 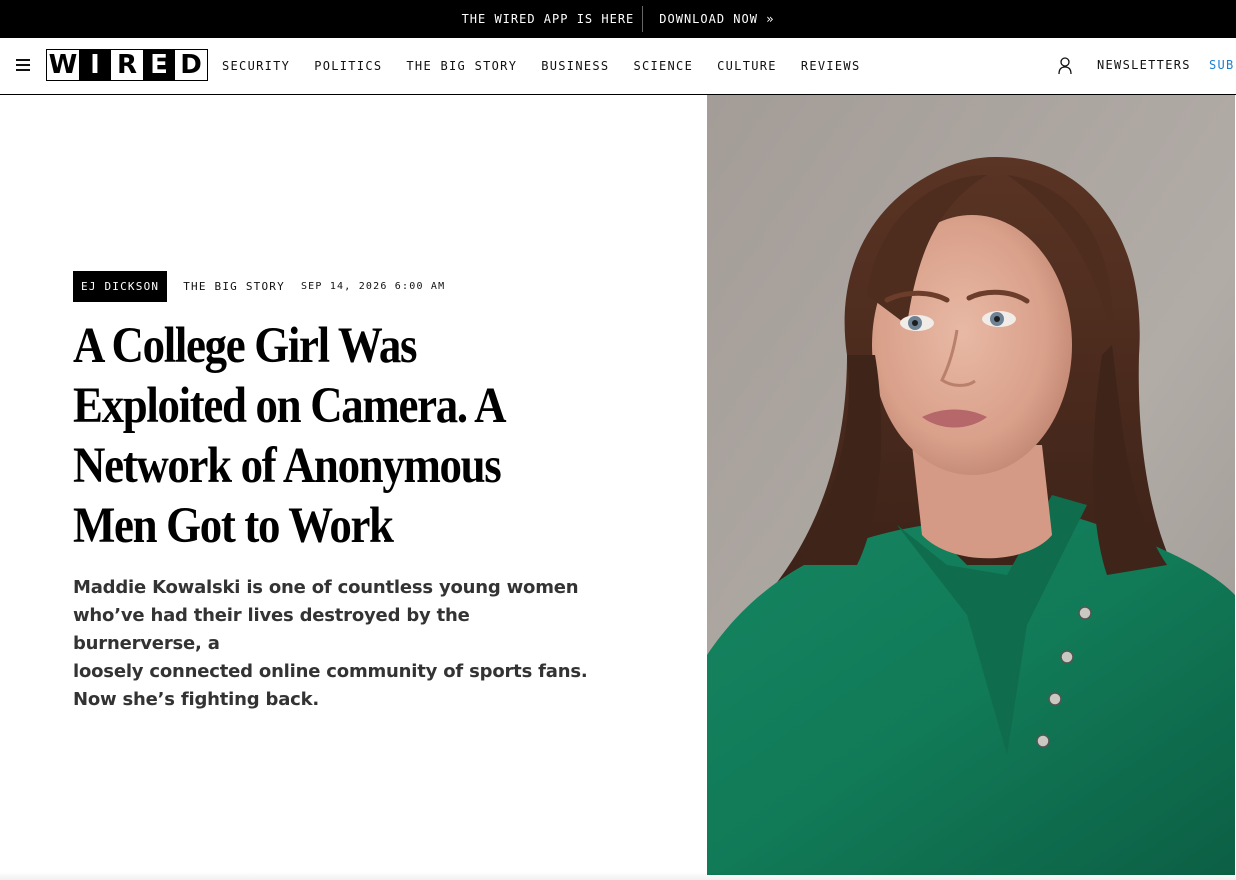 What do you see at coordinates (120, 286) in the screenshot?
I see `author-byline: EJ DICKSON` at bounding box center [120, 286].